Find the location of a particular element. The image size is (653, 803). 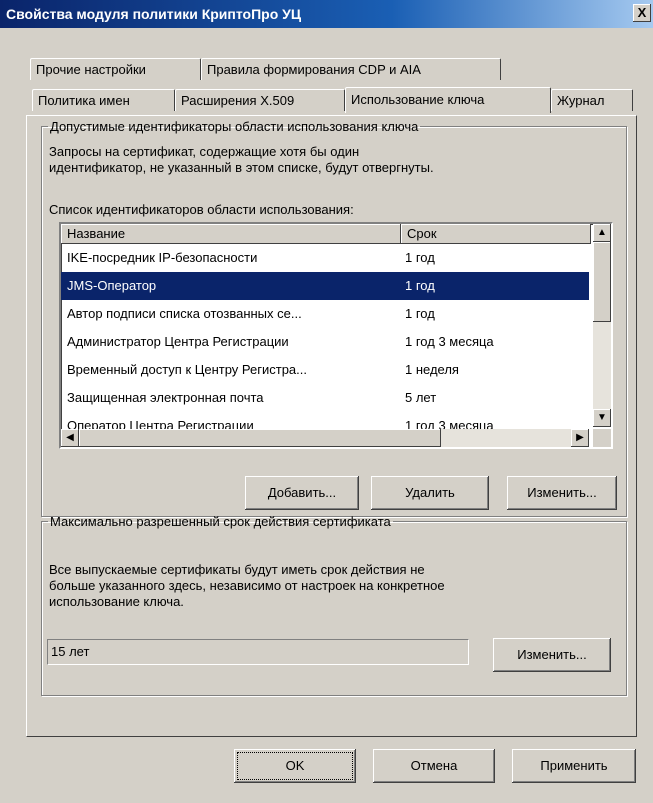

vertical-scrollbar: ▲ ▼ is located at coordinates (602, 325).